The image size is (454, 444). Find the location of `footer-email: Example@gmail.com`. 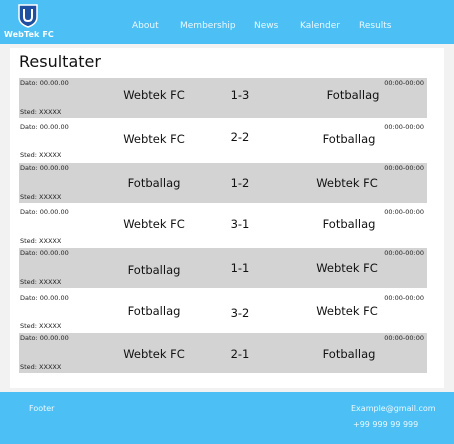

footer-email: Example@gmail.com is located at coordinates (393, 408).